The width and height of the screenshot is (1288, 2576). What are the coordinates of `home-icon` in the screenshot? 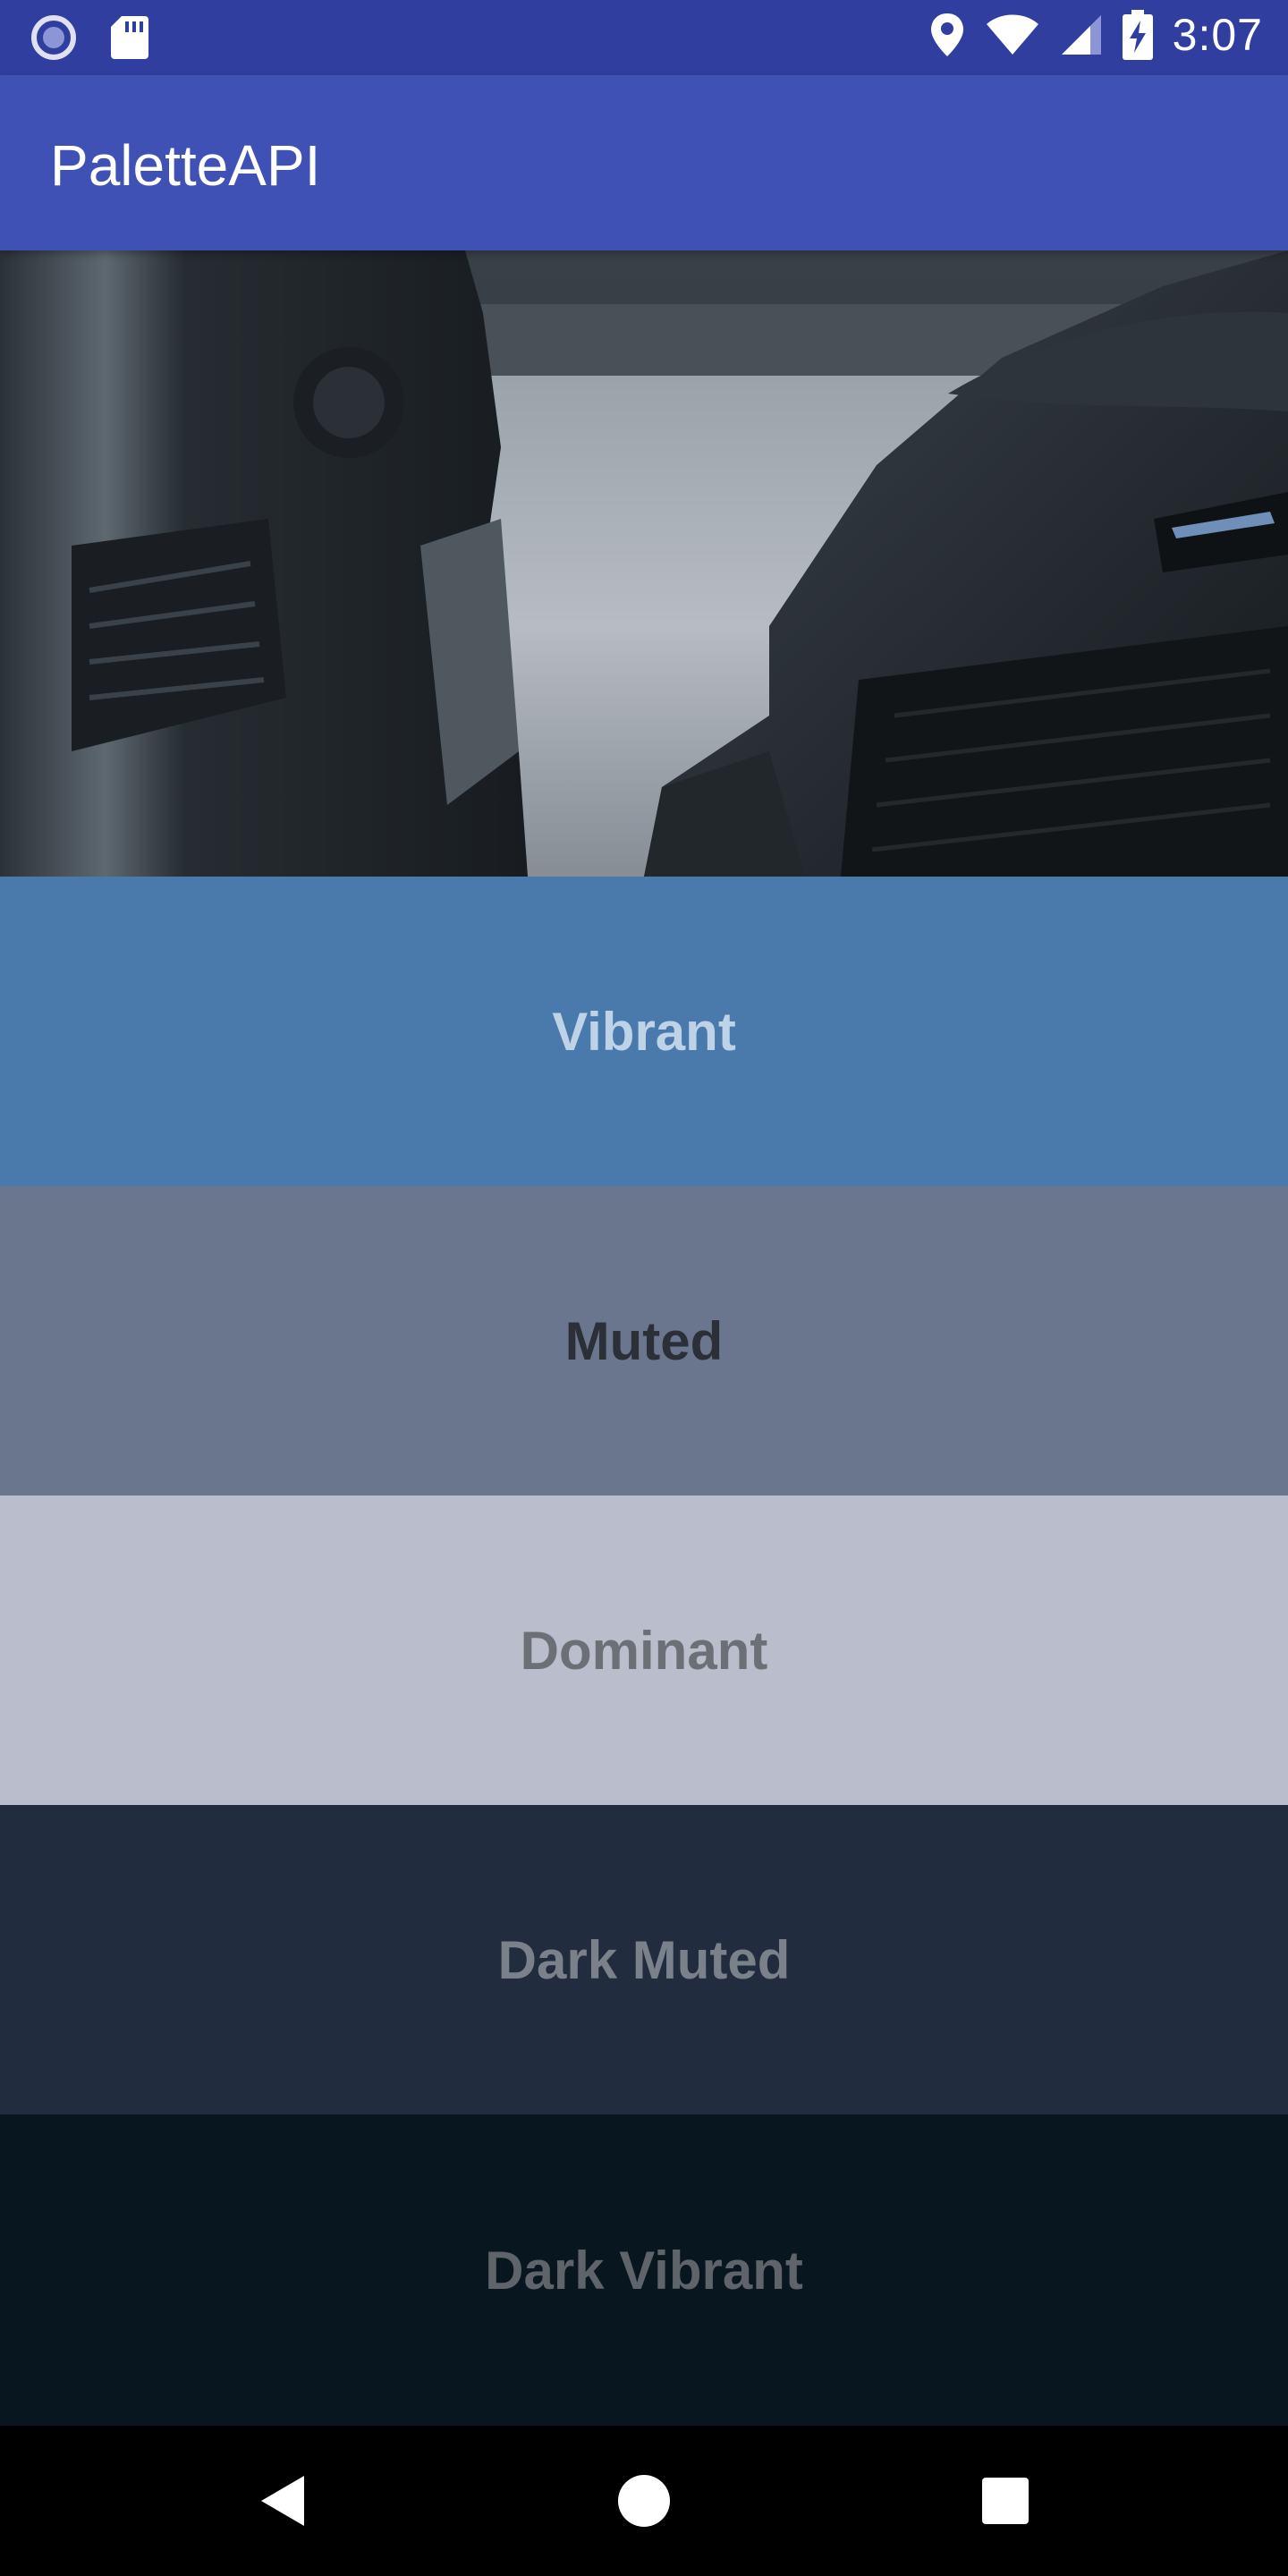 It's located at (644, 2501).